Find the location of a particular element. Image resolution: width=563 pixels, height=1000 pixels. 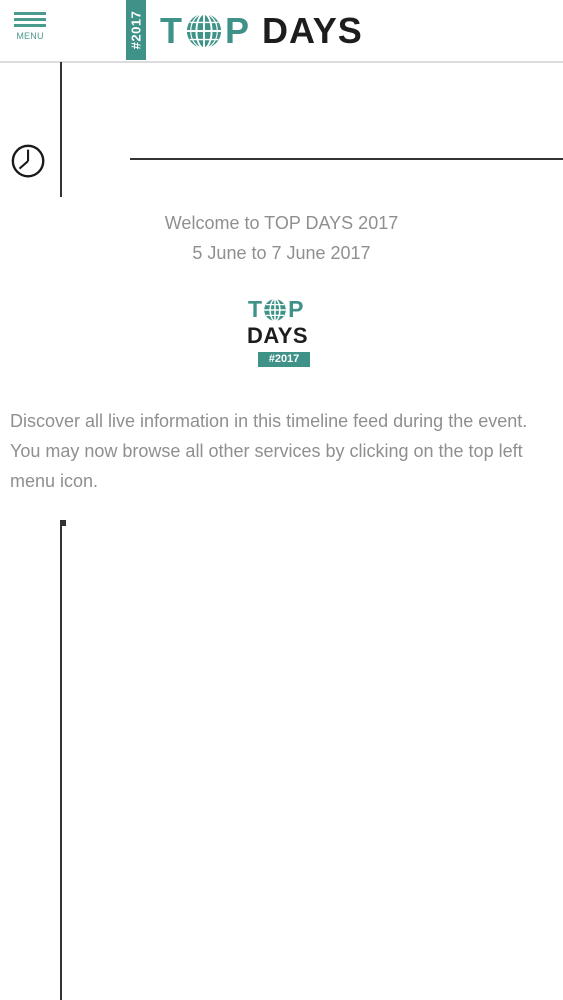

menu-button: MENU is located at coordinates (30, 30).